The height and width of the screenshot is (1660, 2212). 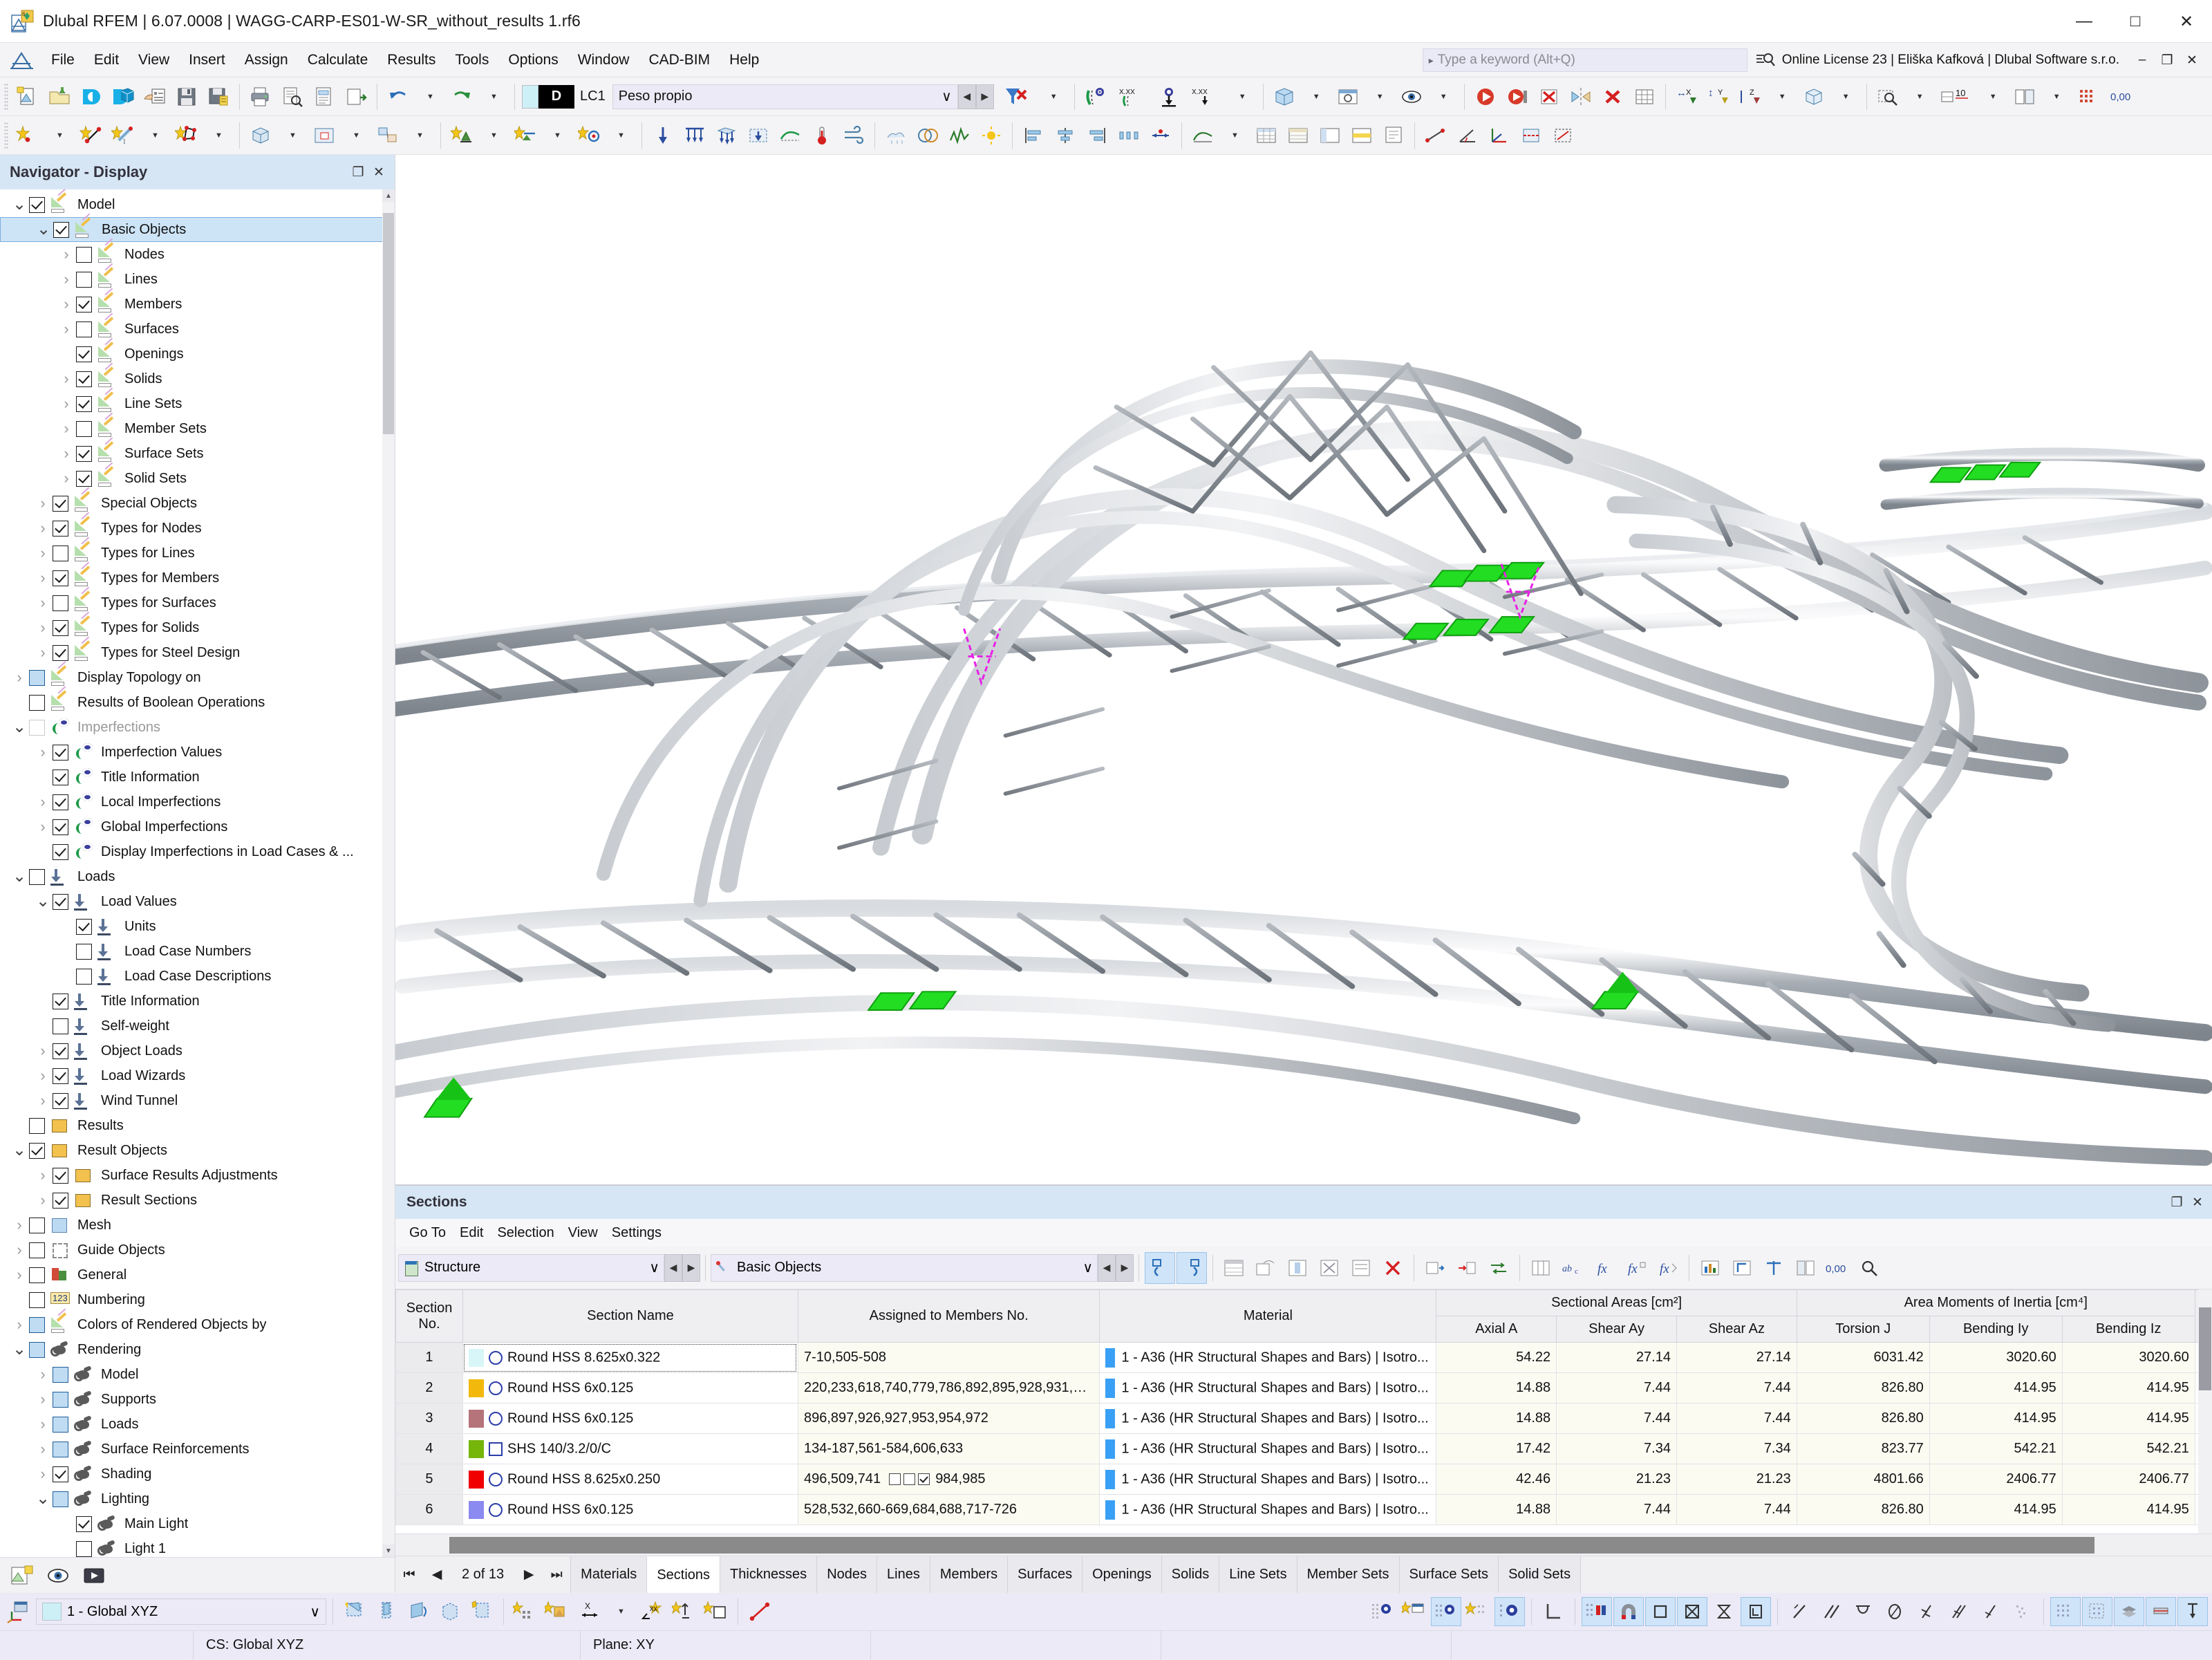 I want to click on visibility-dropdown: ▼, so click(x=1443, y=97).